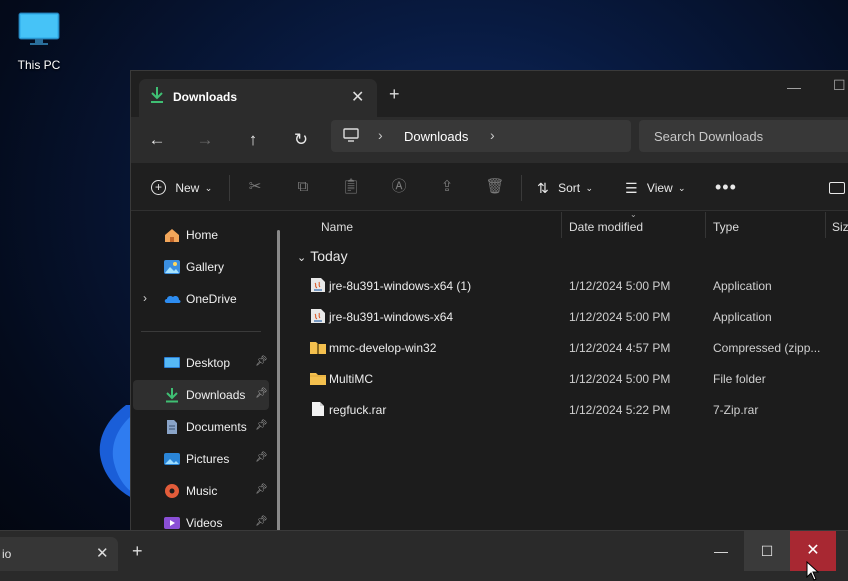 The width and height of the screenshot is (848, 581). I want to click on back-arrow-icon: ←, so click(157, 140).